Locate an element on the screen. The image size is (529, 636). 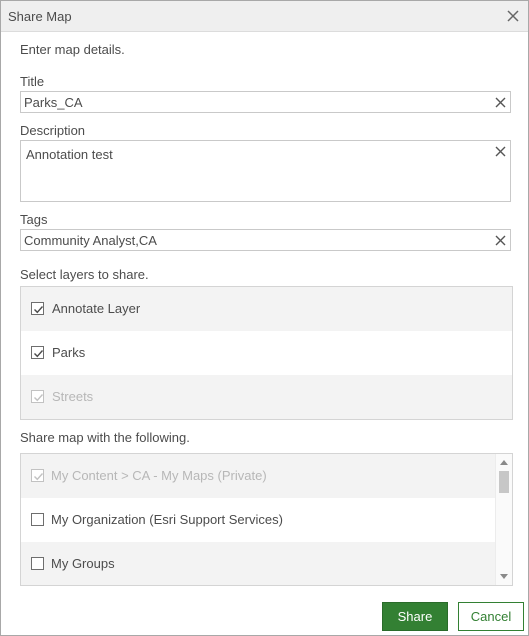
tags-value: Community Analyst,CA is located at coordinates (90, 240).